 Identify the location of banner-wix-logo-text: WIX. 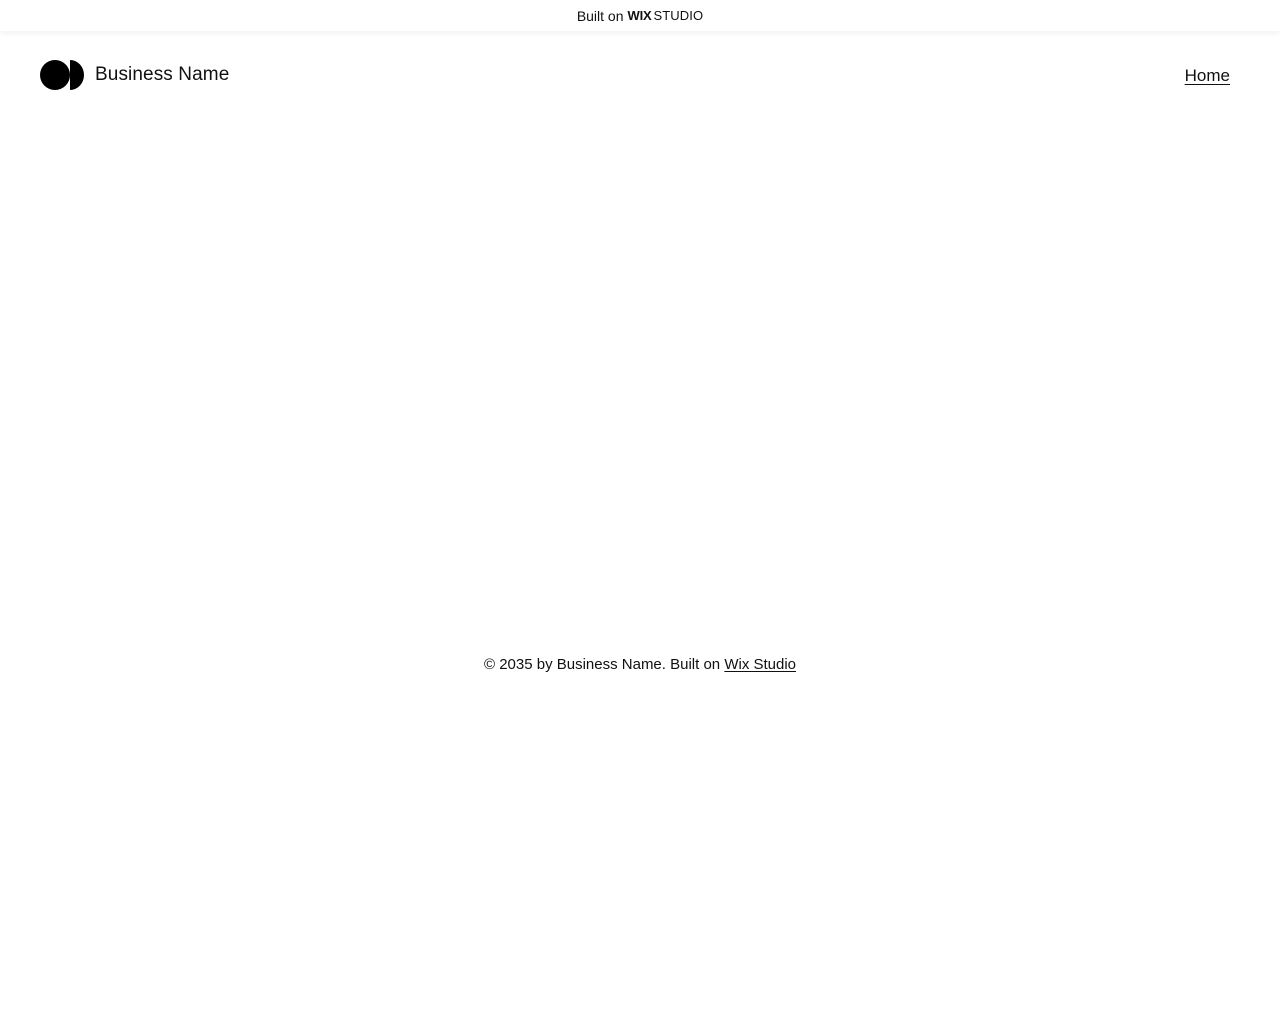
(639, 15).